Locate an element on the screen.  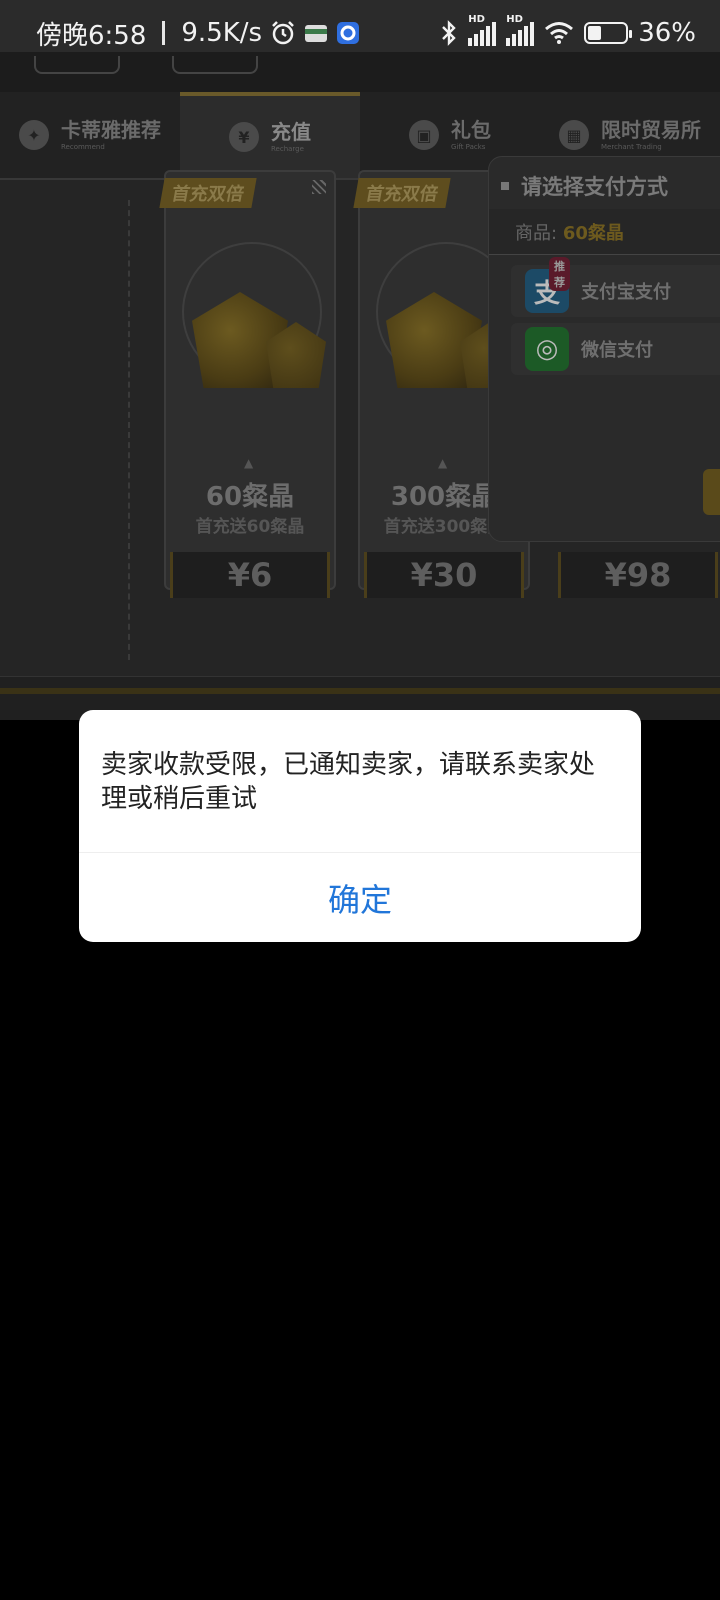
alert-dialog: 卖家收款受限，已通知卖家，请联系卖家处理或稍后重试 确定 is located at coordinates (360, 826).